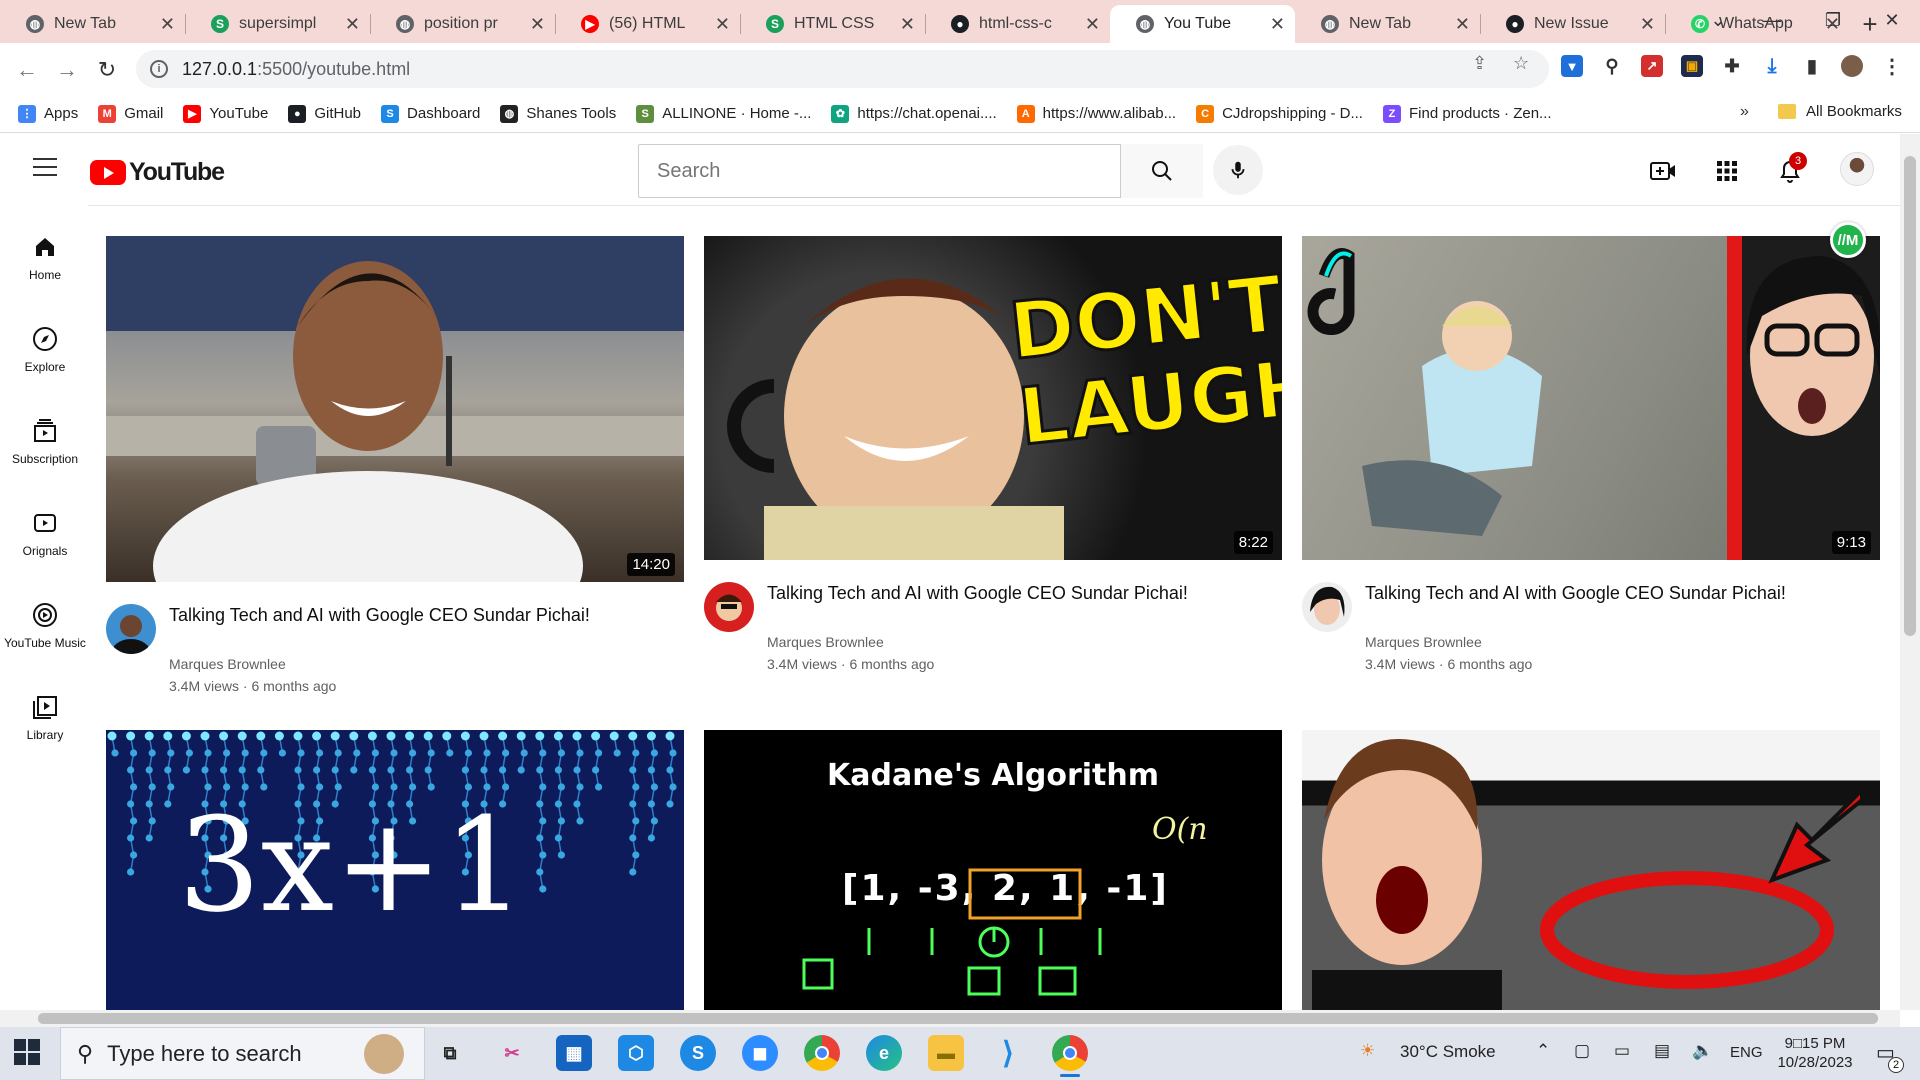 The width and height of the screenshot is (1920, 1080). What do you see at coordinates (1070, 1056) in the screenshot?
I see `chrome-active-icon` at bounding box center [1070, 1056].